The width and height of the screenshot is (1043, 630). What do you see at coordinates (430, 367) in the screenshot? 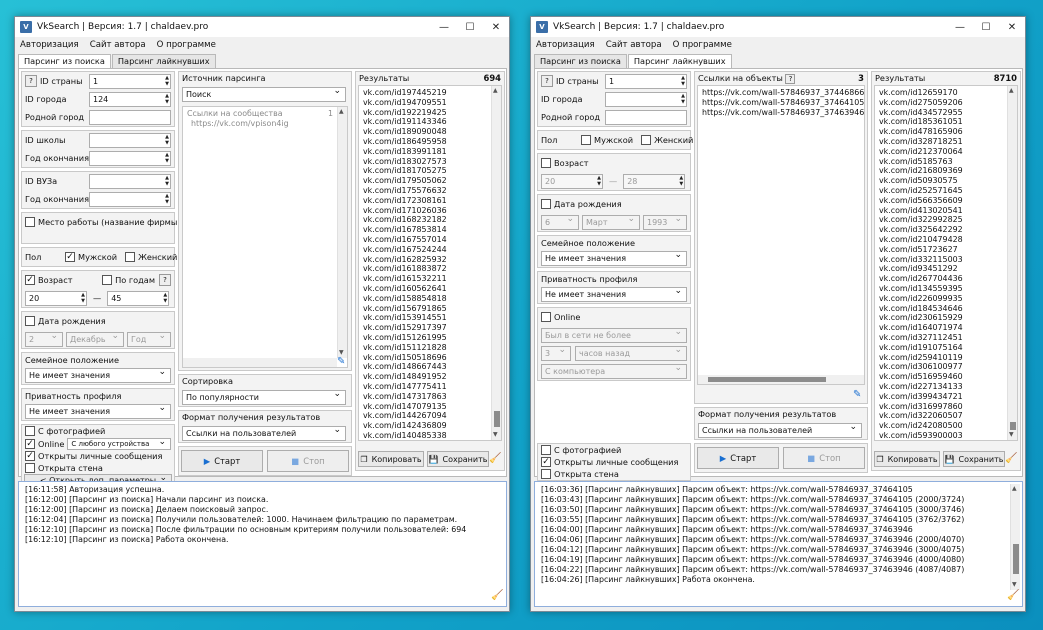
I see `result-item: vk.com/id148667443` at bounding box center [430, 367].